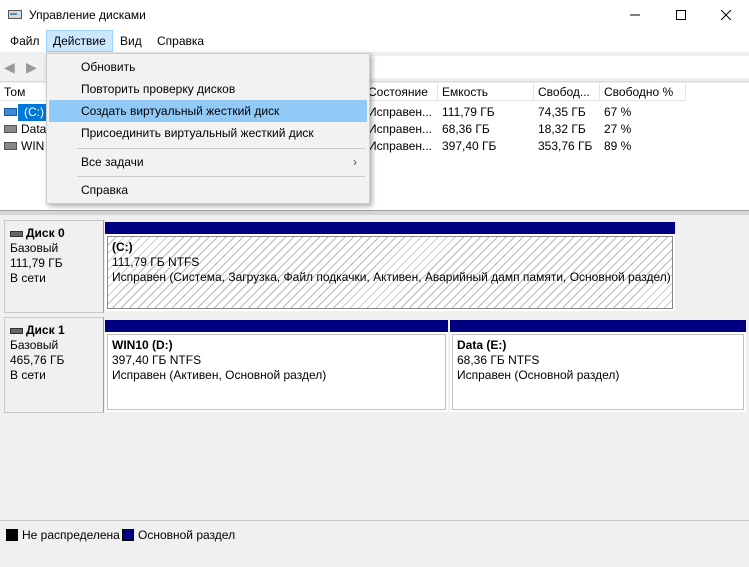 The image size is (749, 567). I want to click on volume-capacity: 68,36 ГБ, so click(466, 129).